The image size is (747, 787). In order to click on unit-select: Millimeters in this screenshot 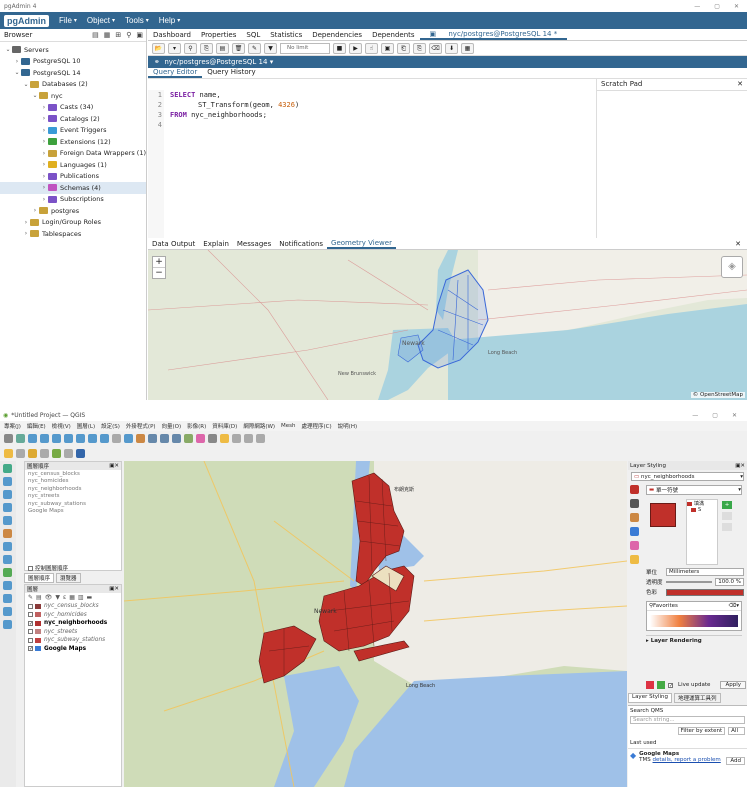, I will do `click(705, 572)`.